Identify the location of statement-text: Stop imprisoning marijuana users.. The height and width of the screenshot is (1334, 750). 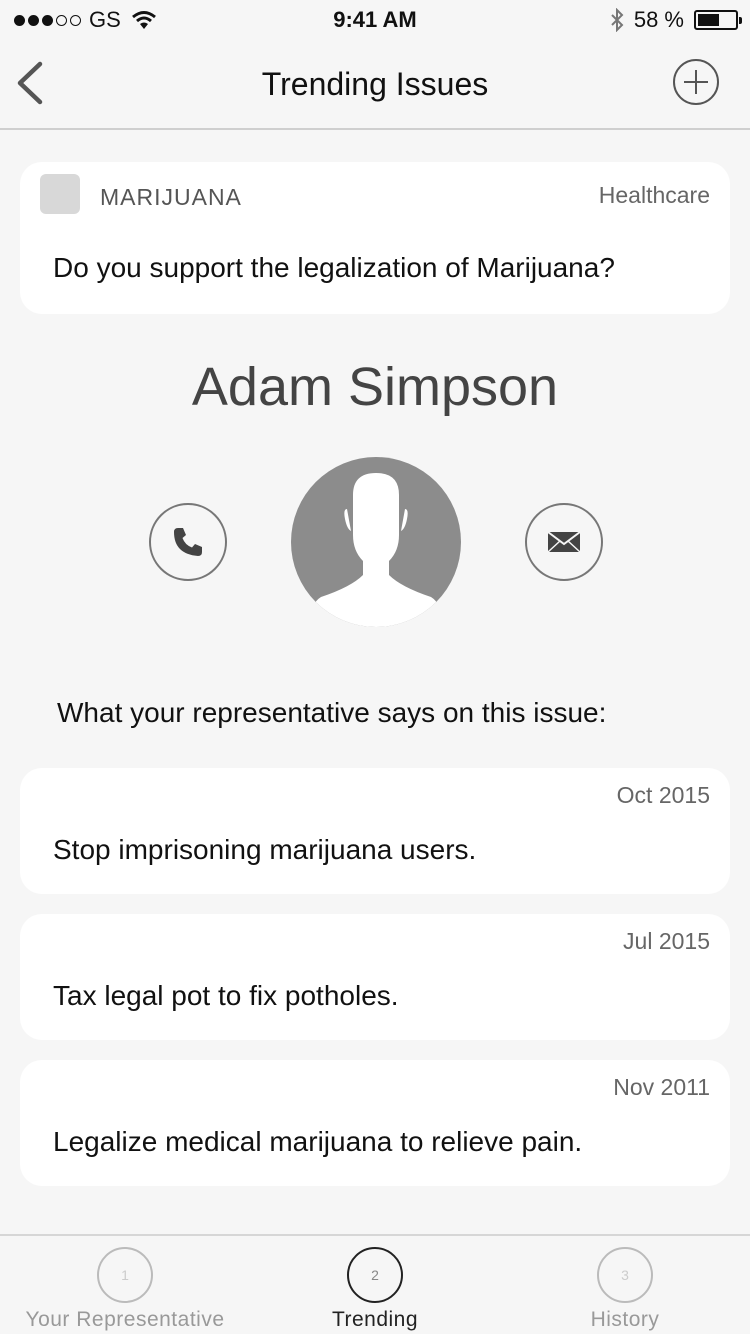
(265, 849).